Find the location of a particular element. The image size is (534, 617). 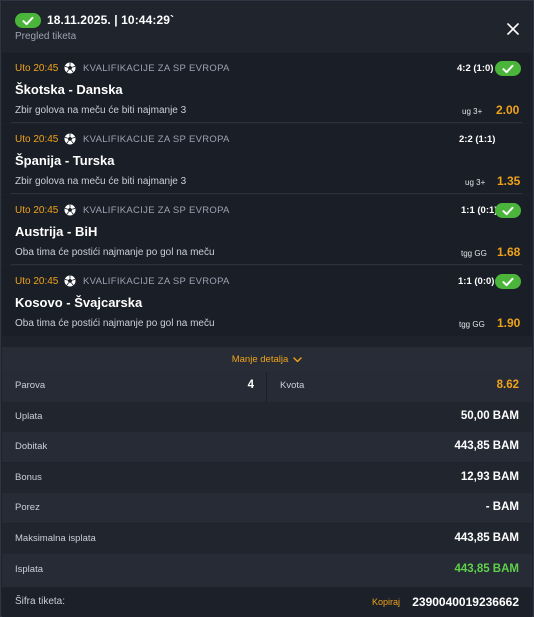

less-details-toggle: Manje detalja is located at coordinates (267, 359).